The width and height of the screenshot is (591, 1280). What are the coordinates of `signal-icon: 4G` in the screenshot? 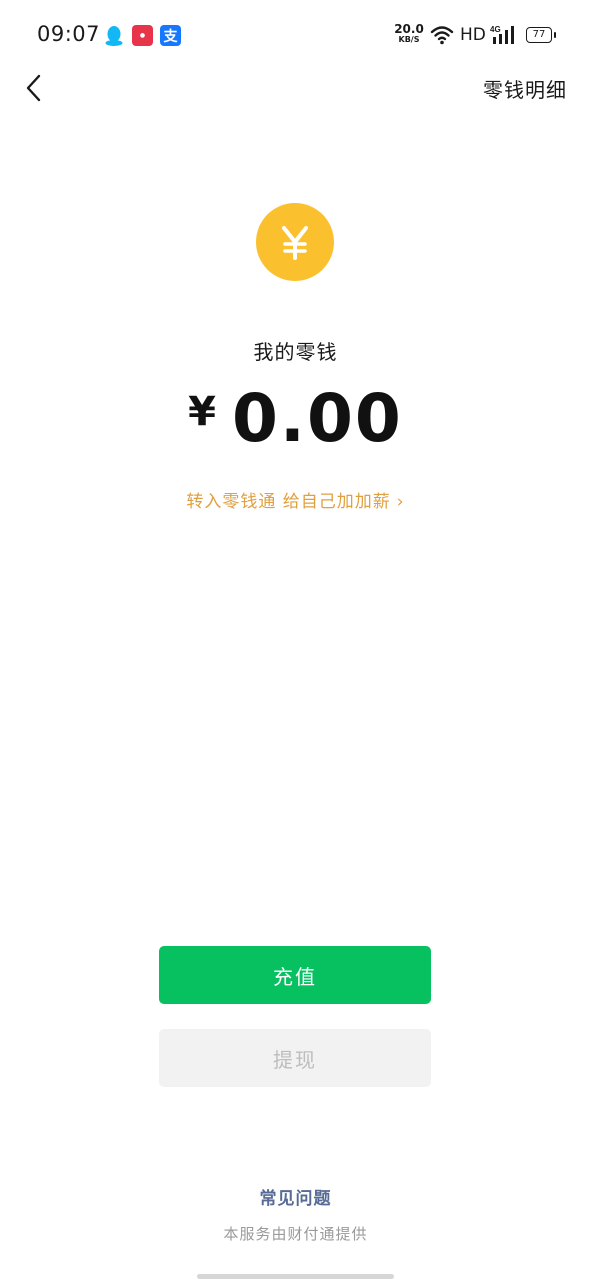 It's located at (504, 37).